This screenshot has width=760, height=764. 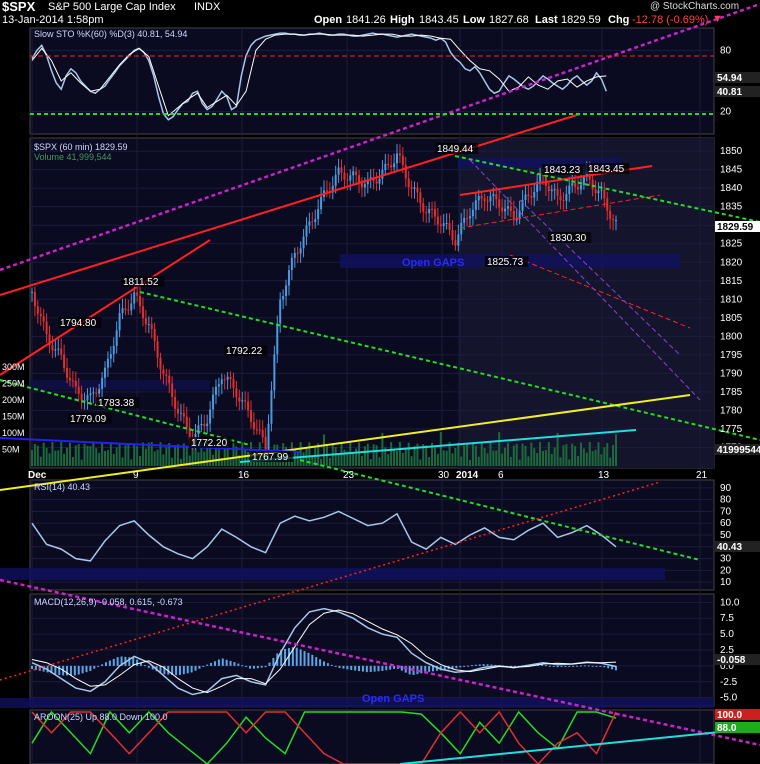 What do you see at coordinates (731, 318) in the screenshot?
I see `y-tick-label: 1805` at bounding box center [731, 318].